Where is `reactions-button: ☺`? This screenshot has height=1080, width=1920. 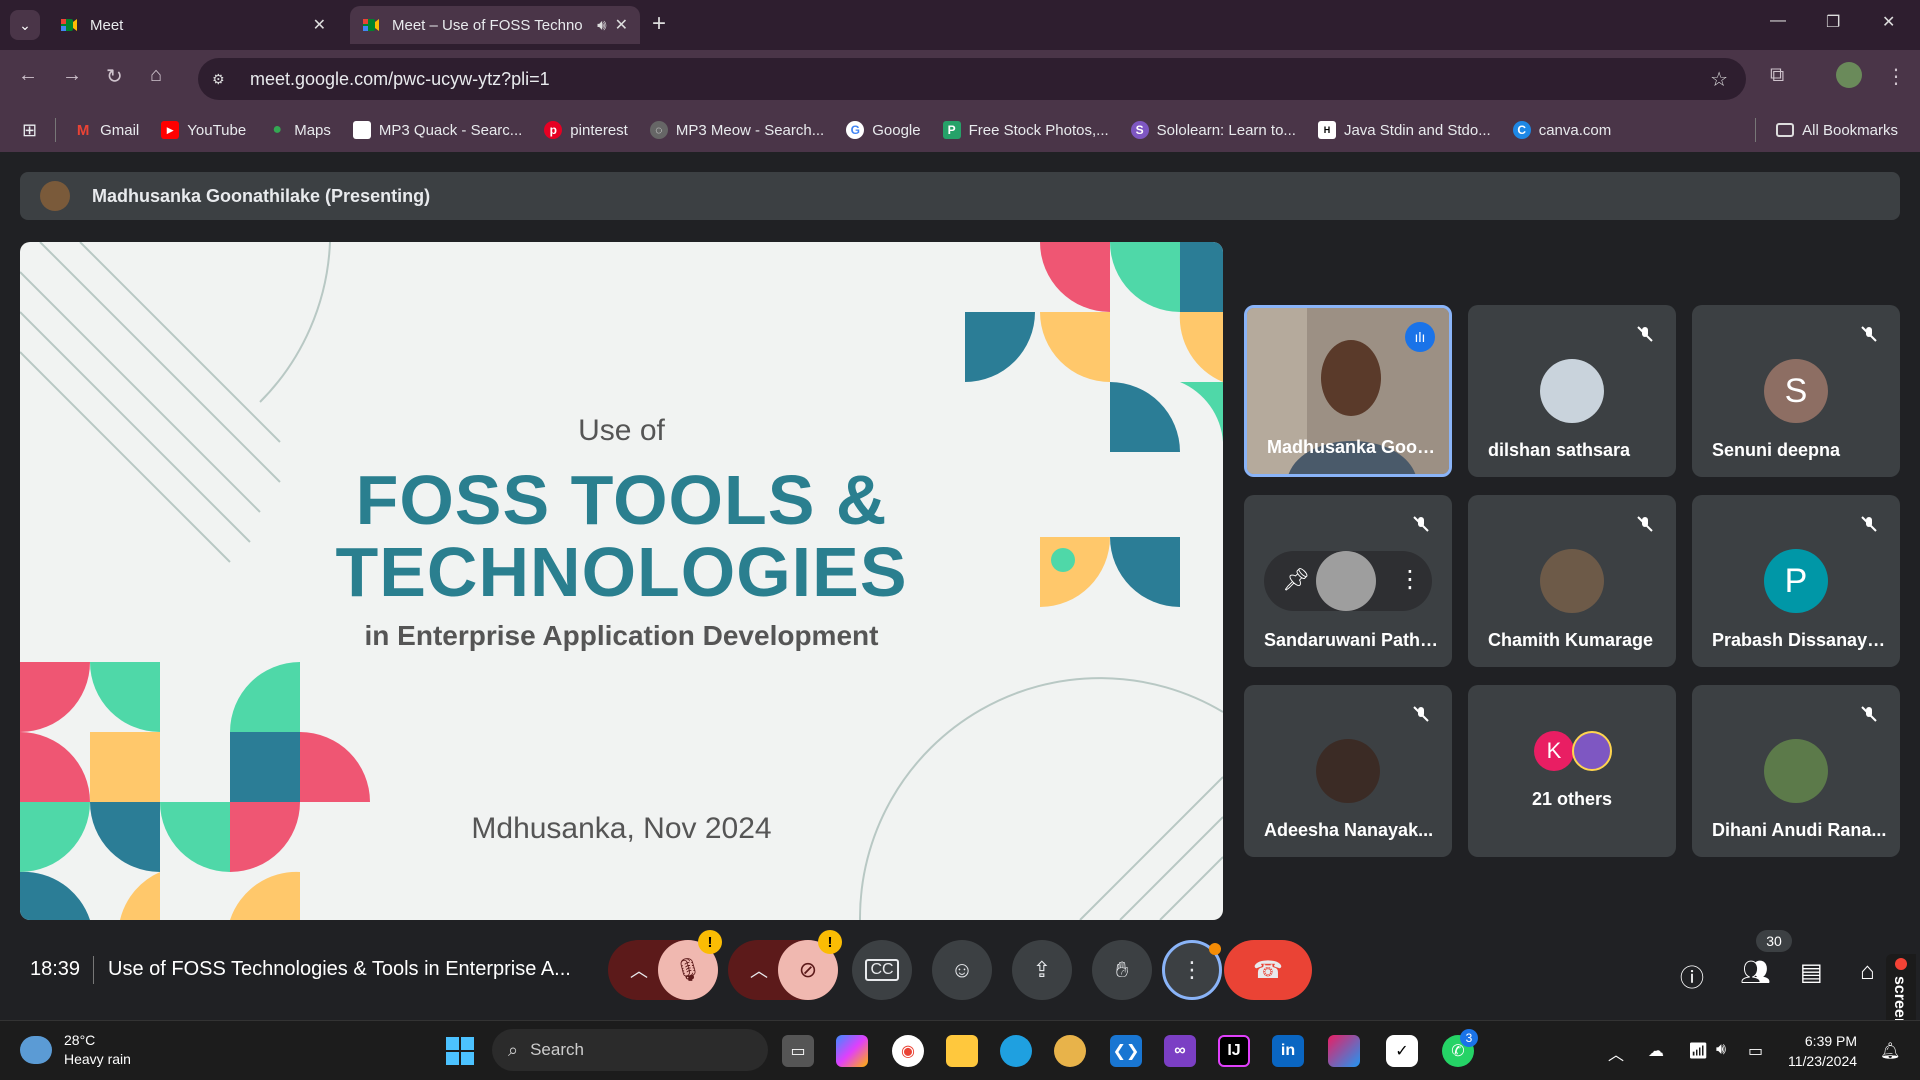 reactions-button: ☺ is located at coordinates (962, 970).